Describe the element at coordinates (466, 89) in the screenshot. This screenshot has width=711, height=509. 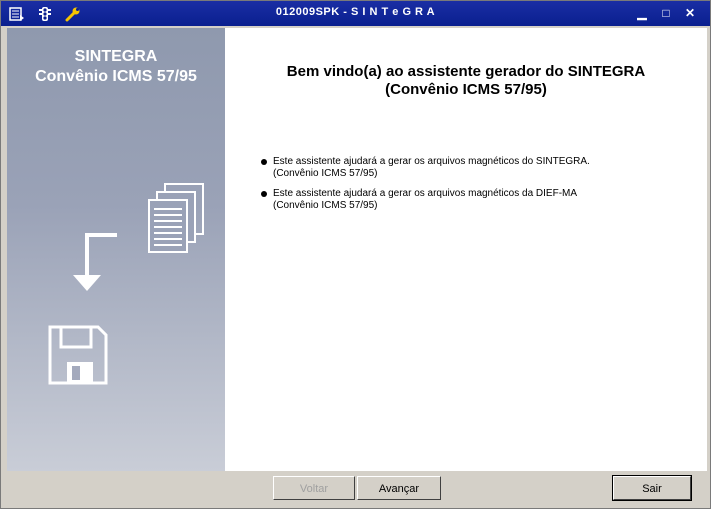
I see `welcome-subheading: (Convênio ICMS 57/95)` at that location.